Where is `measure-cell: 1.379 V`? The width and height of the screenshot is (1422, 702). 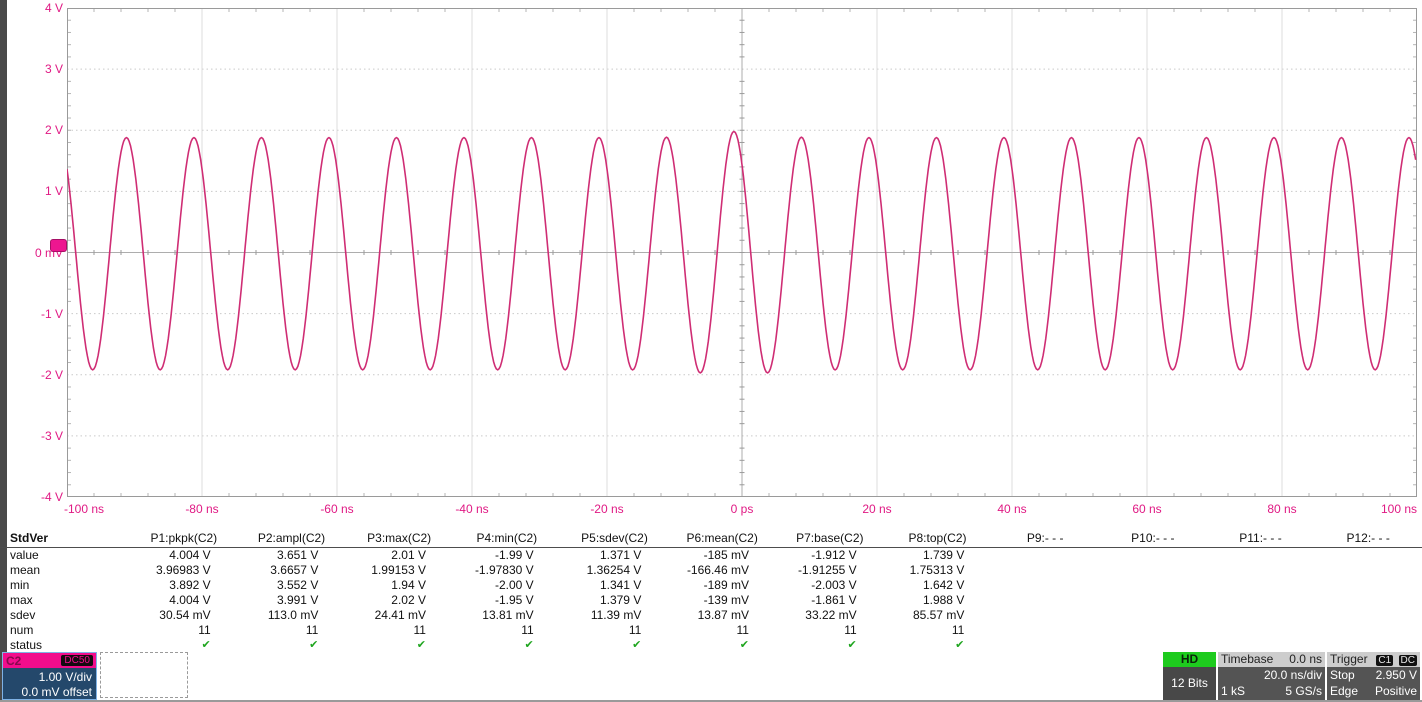
measure-cell: 1.379 V is located at coordinates (620, 600).